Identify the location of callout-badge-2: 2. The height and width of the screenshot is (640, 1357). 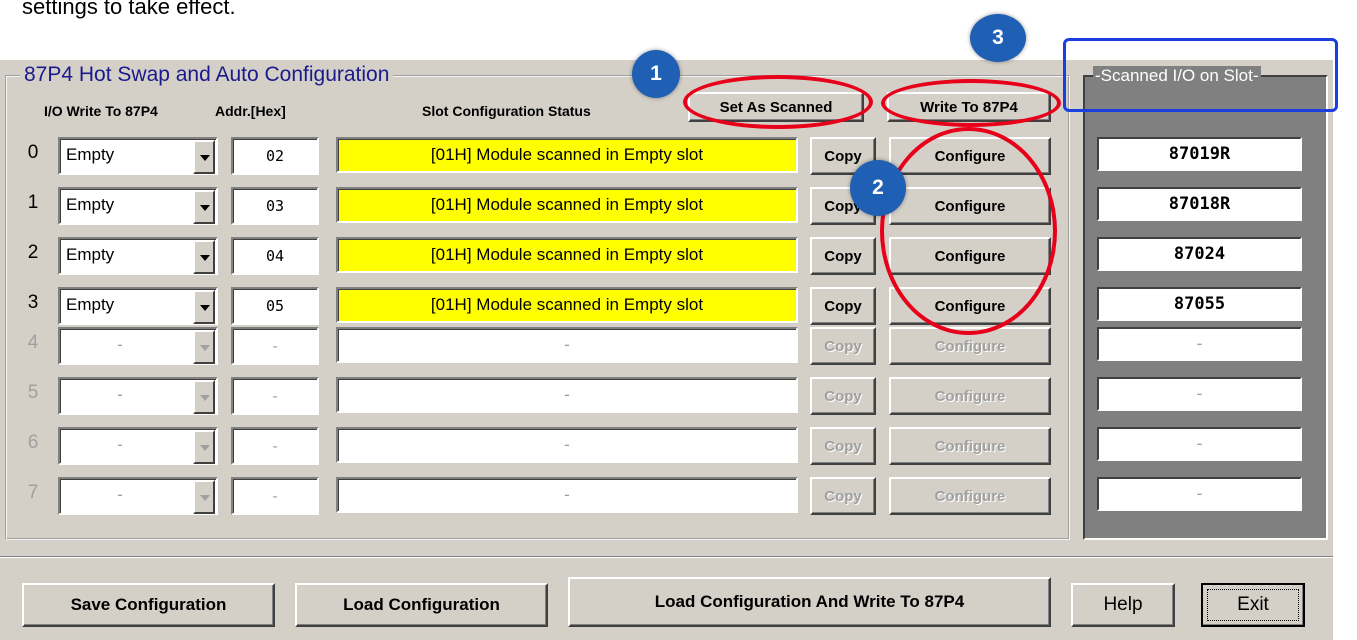
(878, 188).